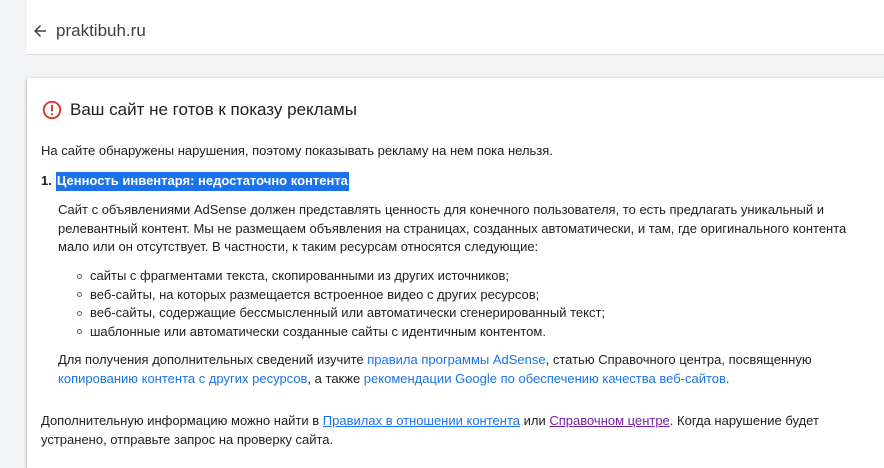  Describe the element at coordinates (52, 110) in the screenshot. I see `alert-icon` at that location.